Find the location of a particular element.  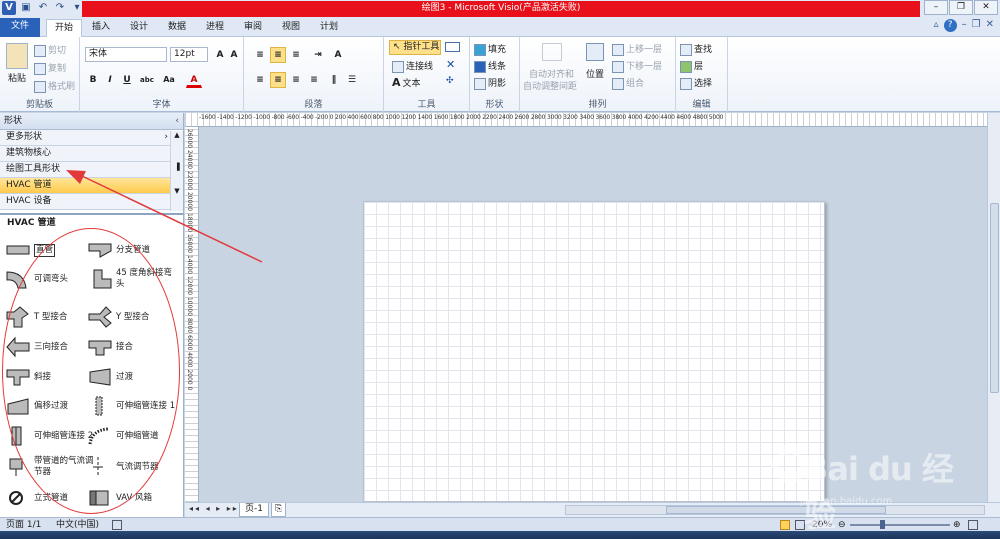

page-tab-1: 页-1 is located at coordinates (254, 510).